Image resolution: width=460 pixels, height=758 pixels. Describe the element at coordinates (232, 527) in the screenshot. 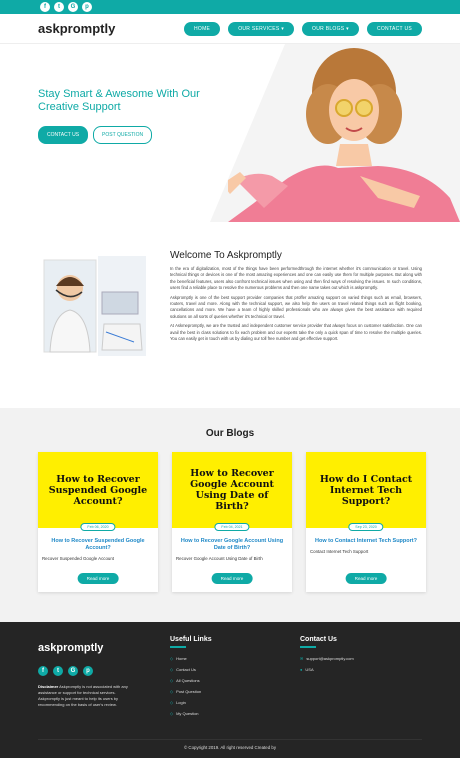

I see `blog-date: Feb 04, 2021` at that location.